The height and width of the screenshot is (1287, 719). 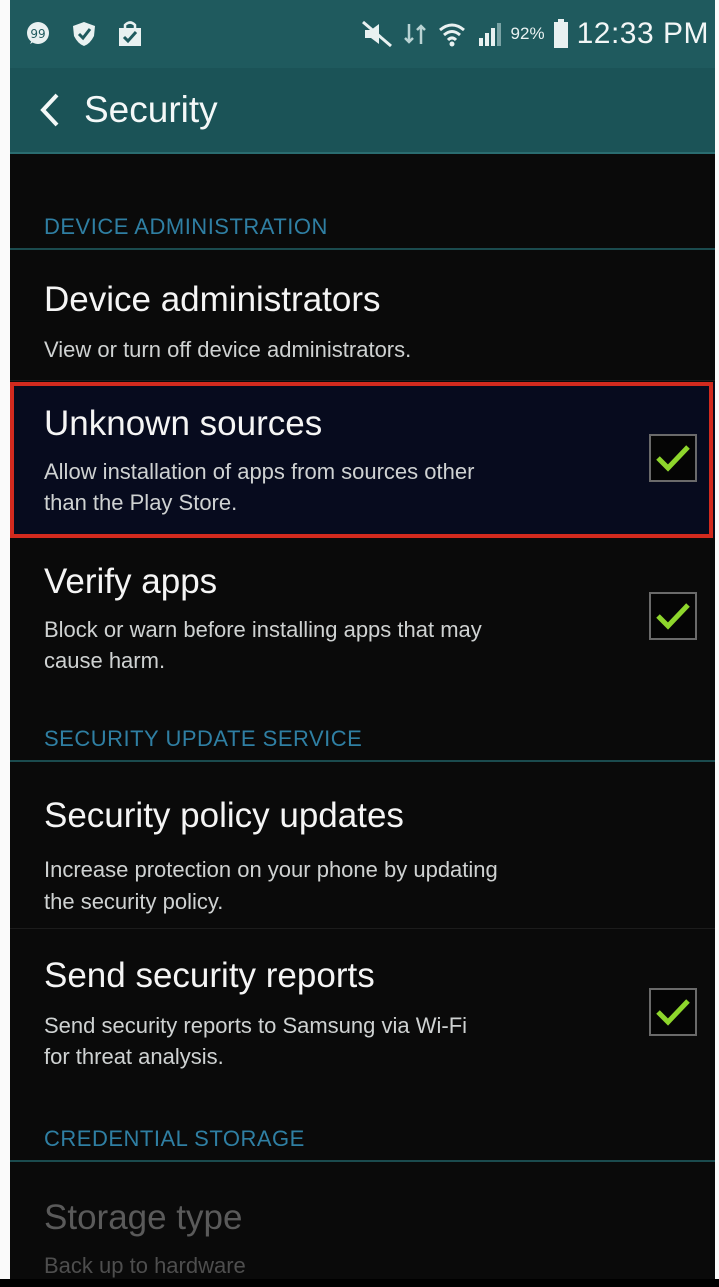 I want to click on item-summary-line-2: than the Play Store., so click(x=141, y=502).